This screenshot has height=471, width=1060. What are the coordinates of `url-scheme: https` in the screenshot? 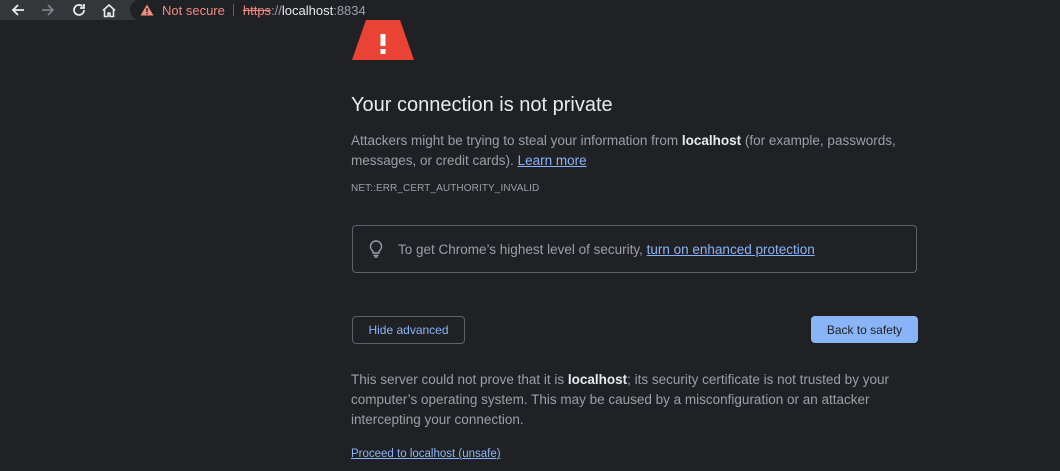 It's located at (257, 10).